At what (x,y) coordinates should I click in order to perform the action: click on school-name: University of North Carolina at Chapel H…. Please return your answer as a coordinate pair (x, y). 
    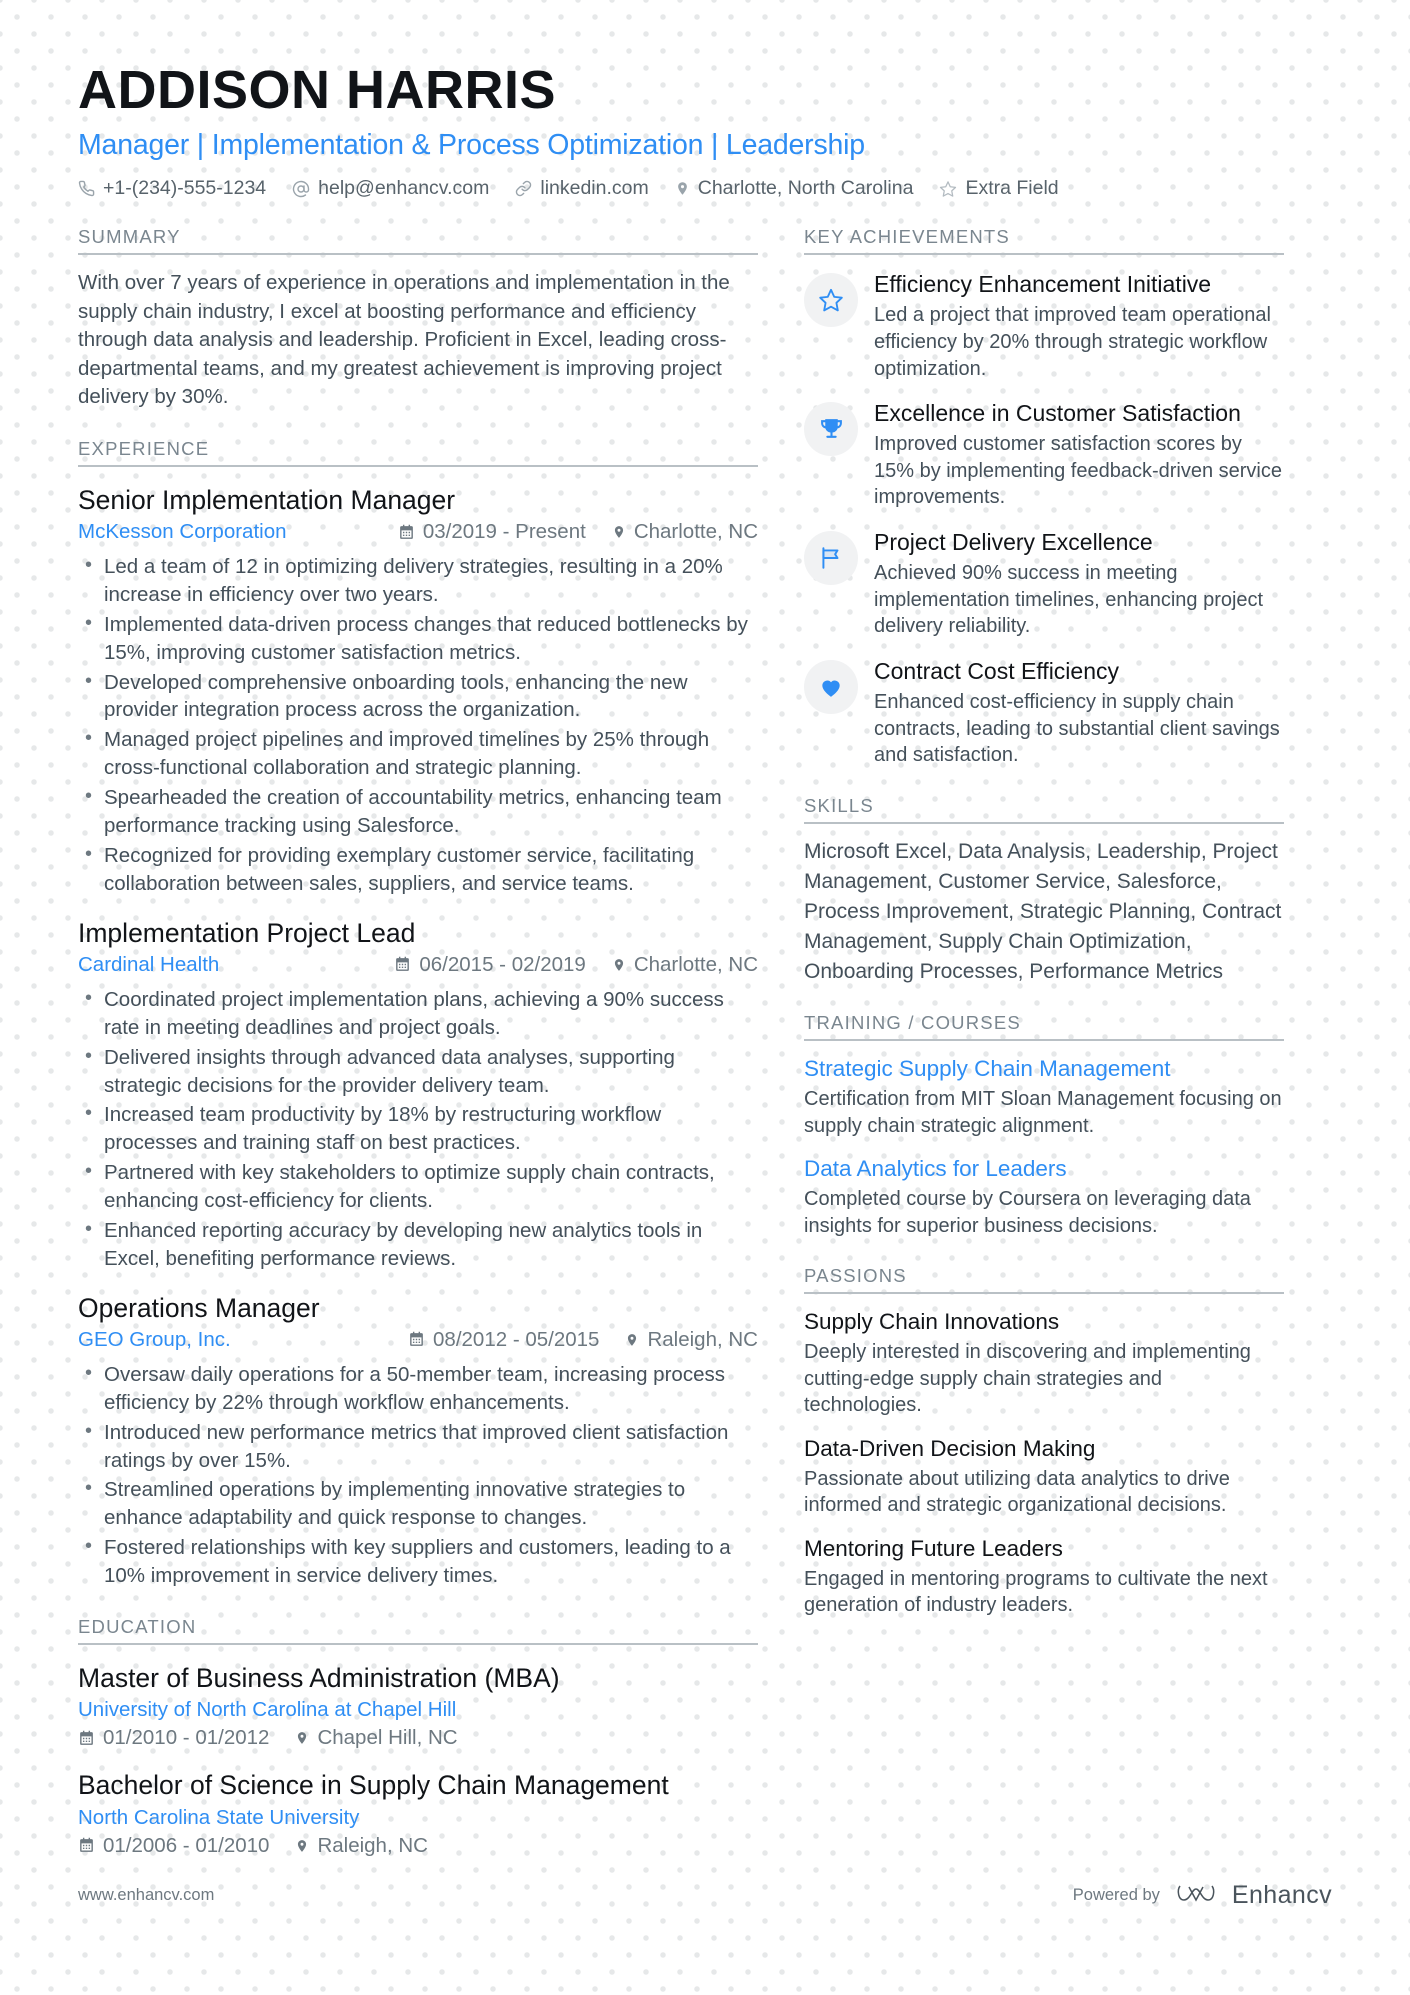
    Looking at the image, I should click on (267, 1710).